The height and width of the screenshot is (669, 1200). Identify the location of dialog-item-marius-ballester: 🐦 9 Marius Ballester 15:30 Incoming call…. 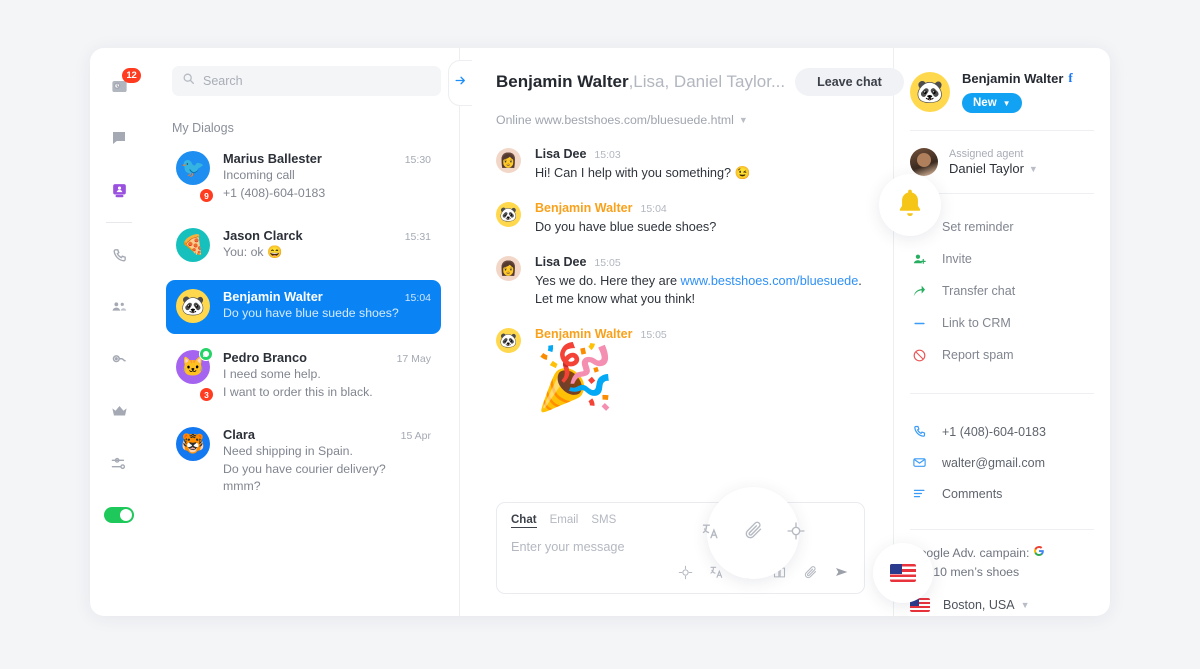
(306, 177).